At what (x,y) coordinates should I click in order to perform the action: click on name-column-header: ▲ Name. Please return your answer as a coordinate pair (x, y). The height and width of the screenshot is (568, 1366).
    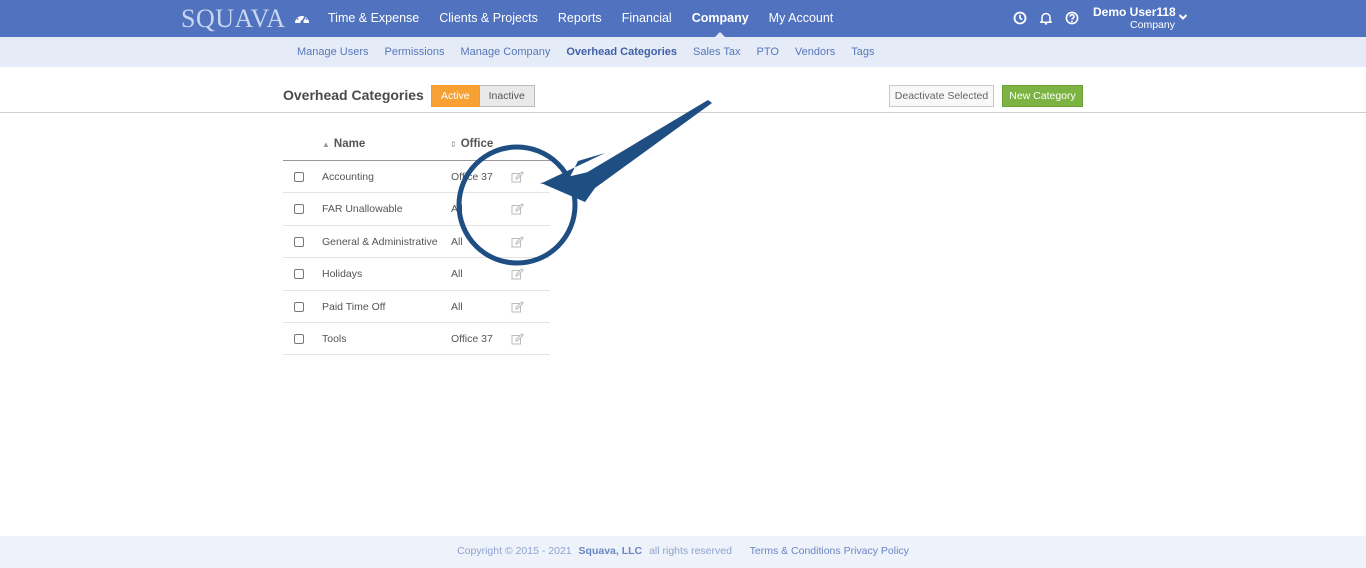
    Looking at the image, I should click on (343, 144).